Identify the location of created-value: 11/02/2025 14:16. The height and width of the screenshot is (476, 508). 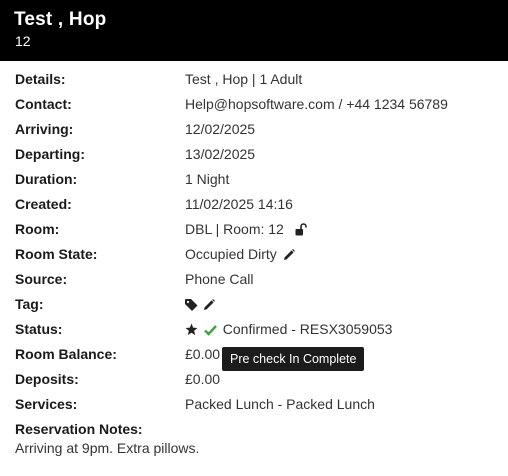
(239, 204).